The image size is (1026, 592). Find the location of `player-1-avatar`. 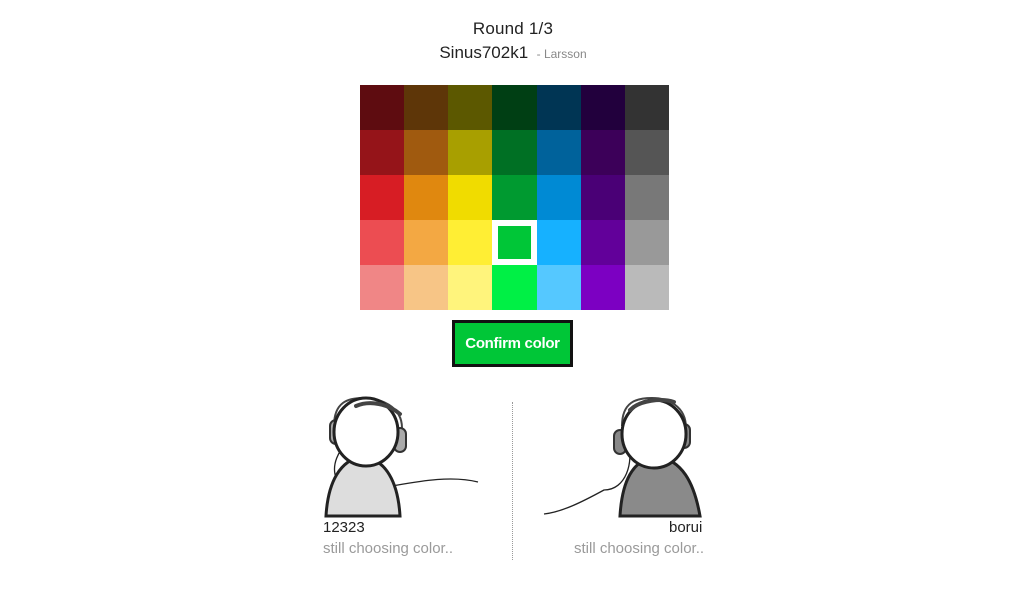

player-1-avatar is located at coordinates (401, 457).